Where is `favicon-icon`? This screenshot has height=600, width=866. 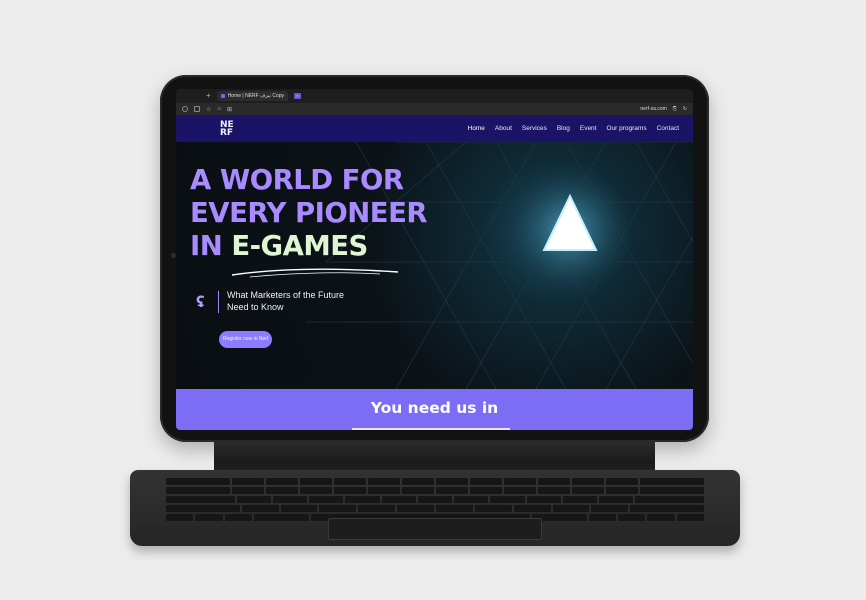 favicon-icon is located at coordinates (222, 96).